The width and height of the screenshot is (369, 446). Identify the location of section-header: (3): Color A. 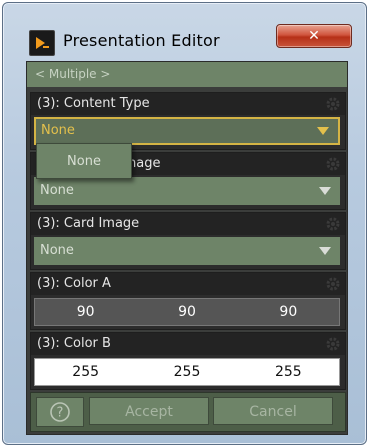
(188, 284).